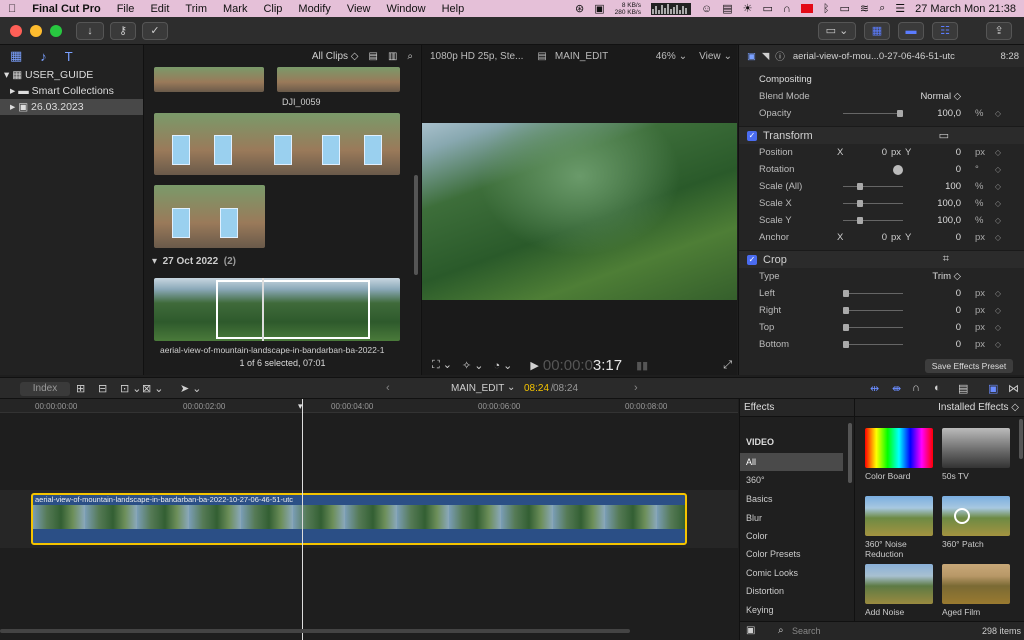 The width and height of the screenshot is (1024, 640). Describe the element at coordinates (196, 9) in the screenshot. I see `menu-trim: Trim` at that location.